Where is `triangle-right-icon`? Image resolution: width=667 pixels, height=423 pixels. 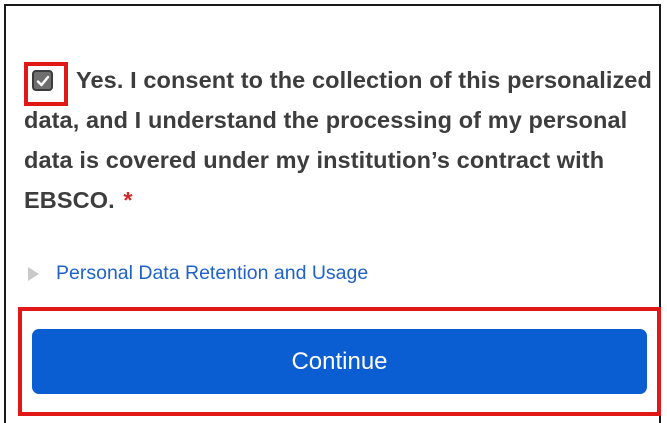
triangle-right-icon is located at coordinates (33, 273).